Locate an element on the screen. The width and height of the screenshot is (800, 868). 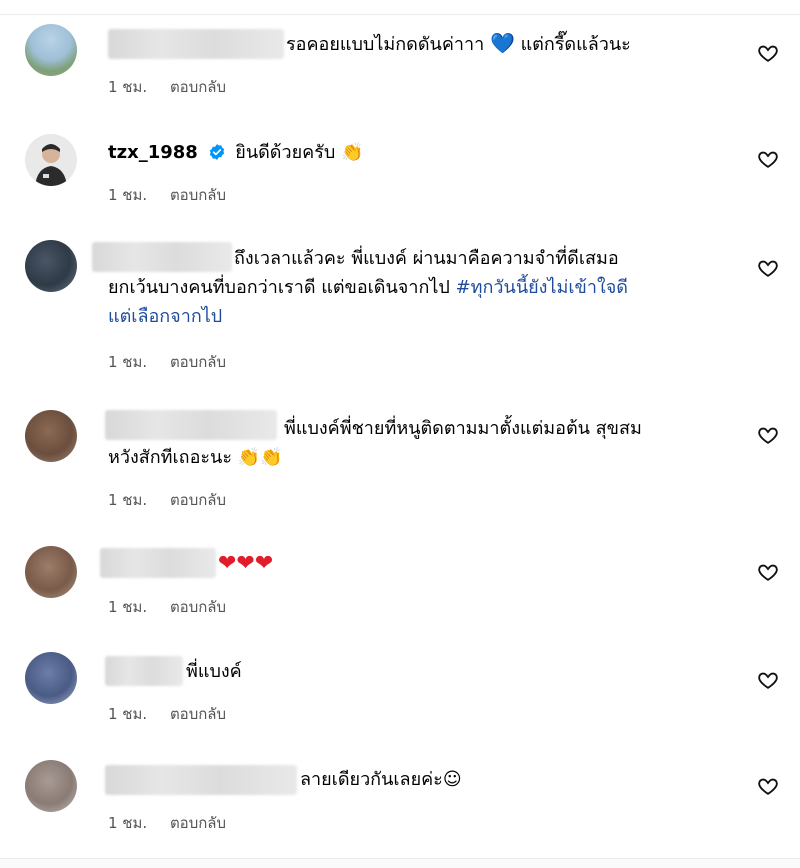
comment-text-part: หวังสักทีเถอะนะ is located at coordinates (170, 457).